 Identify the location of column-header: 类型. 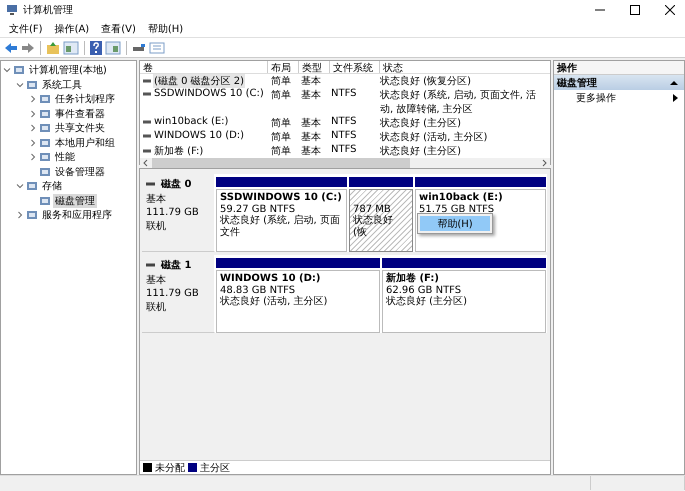
(314, 67).